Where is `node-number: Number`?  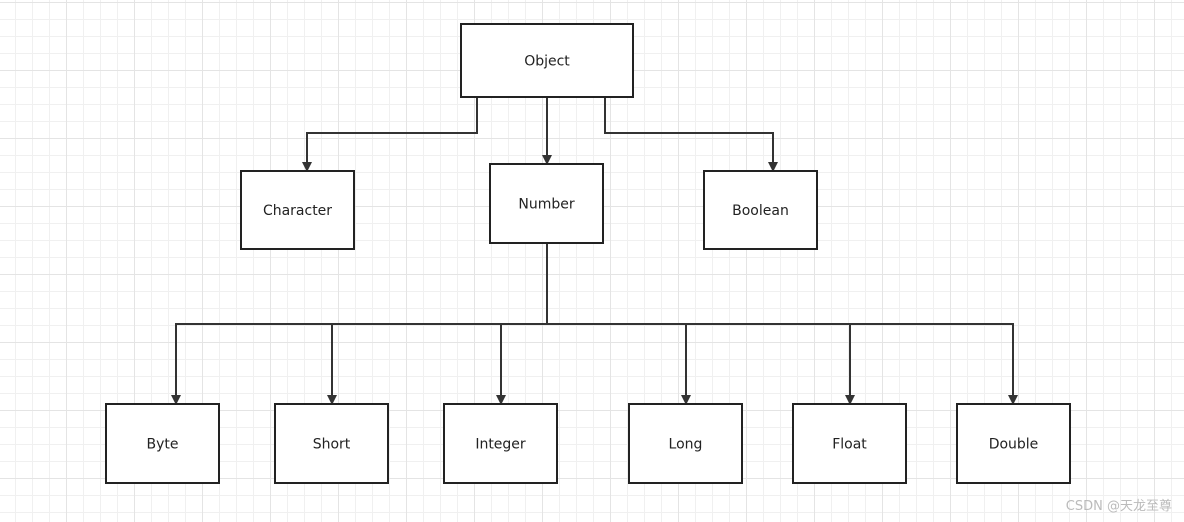 node-number: Number is located at coordinates (546, 203).